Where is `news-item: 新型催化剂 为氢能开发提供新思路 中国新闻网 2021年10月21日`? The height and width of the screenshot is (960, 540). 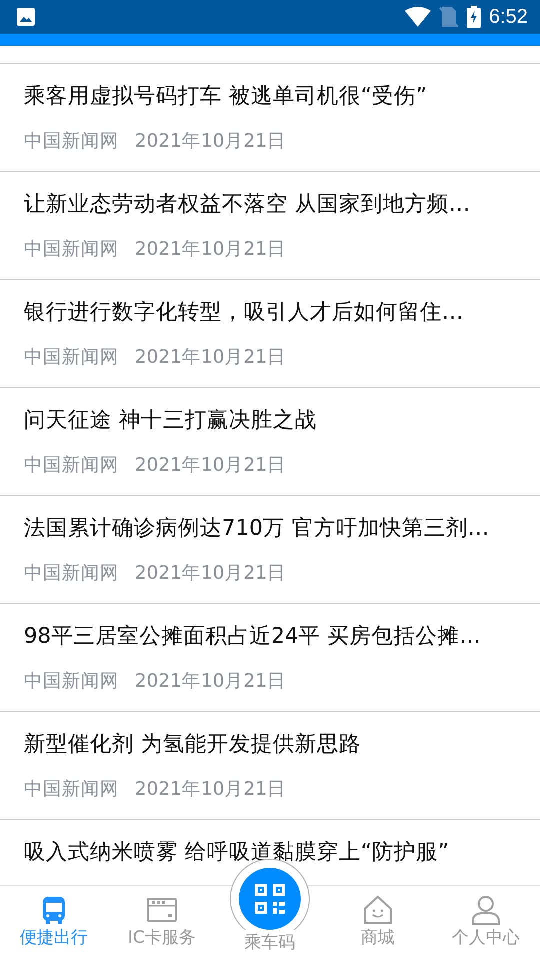
news-item: 新型催化剂 为氢能开发提供新思路 中国新闻网 2021年10月21日 is located at coordinates (270, 764).